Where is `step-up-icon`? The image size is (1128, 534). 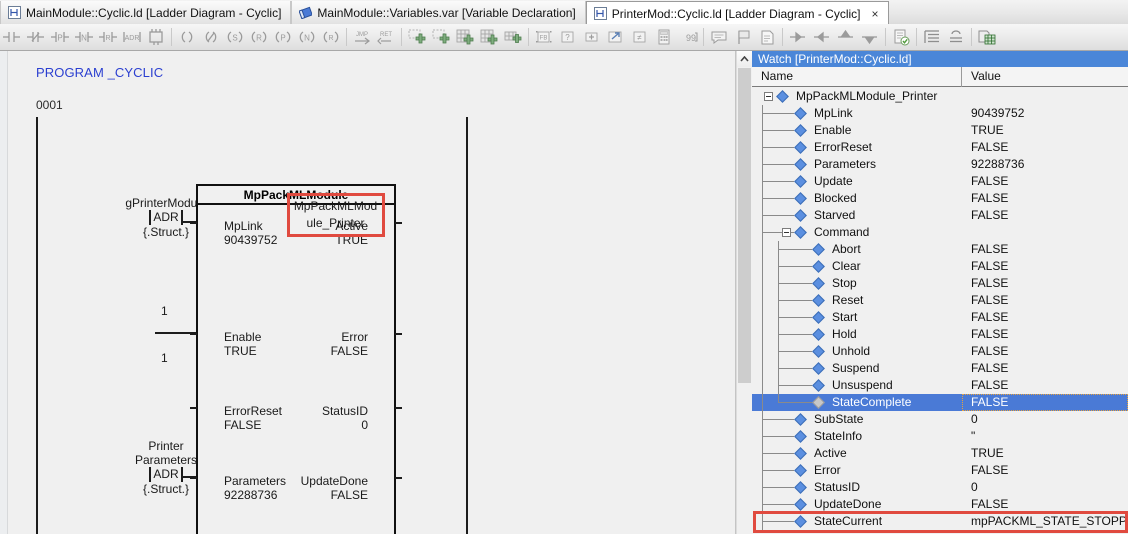 step-up-icon is located at coordinates (846, 37).